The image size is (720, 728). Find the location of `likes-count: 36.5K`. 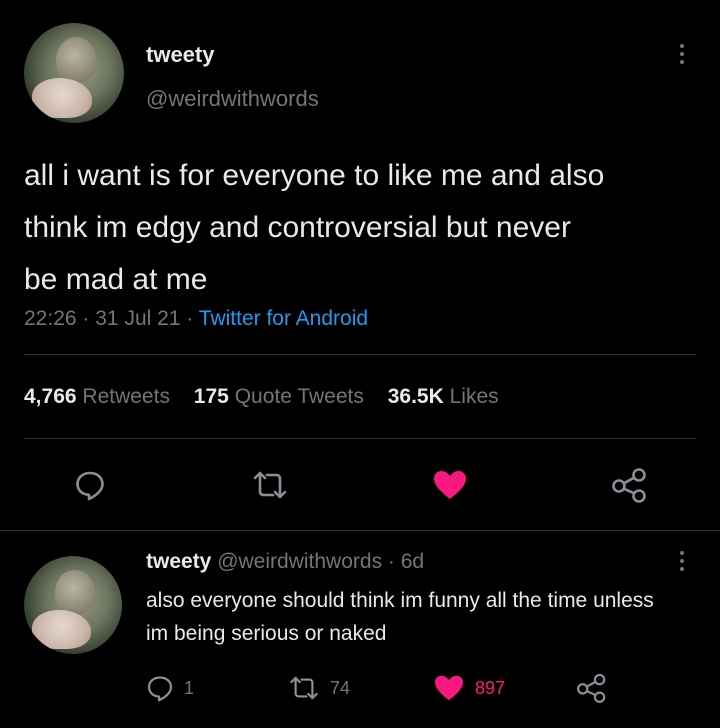

likes-count: 36.5K is located at coordinates (415, 396).